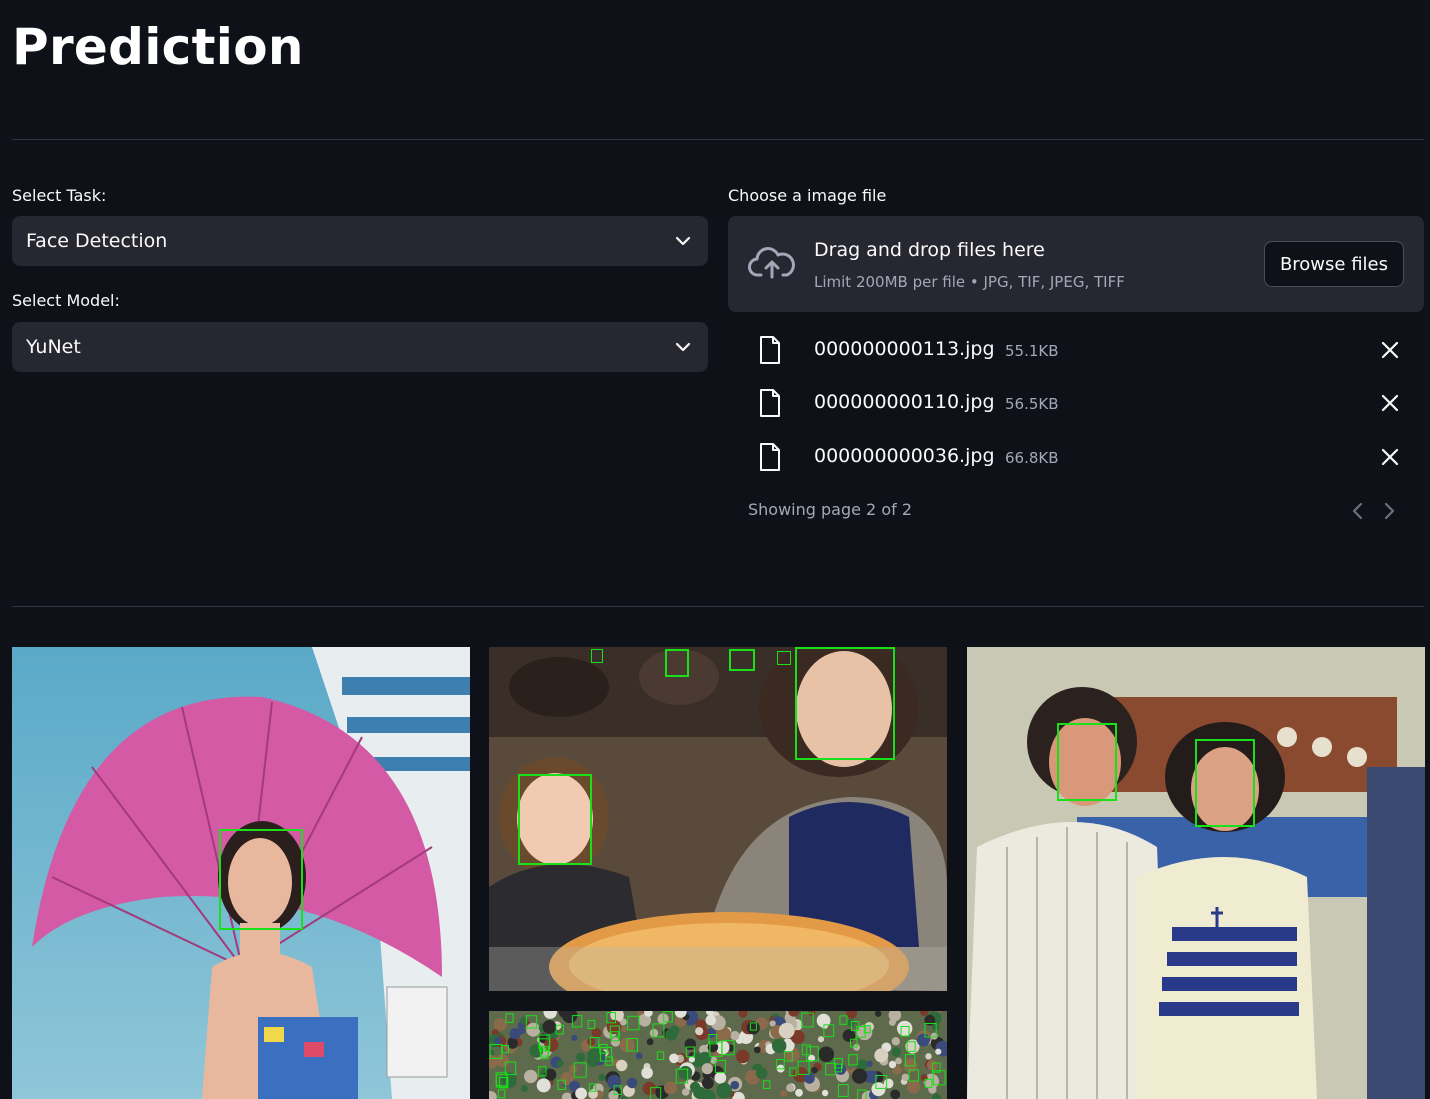 The width and height of the screenshot is (1430, 1099). What do you see at coordinates (158, 47) in the screenshot?
I see `page-title: Prediction` at bounding box center [158, 47].